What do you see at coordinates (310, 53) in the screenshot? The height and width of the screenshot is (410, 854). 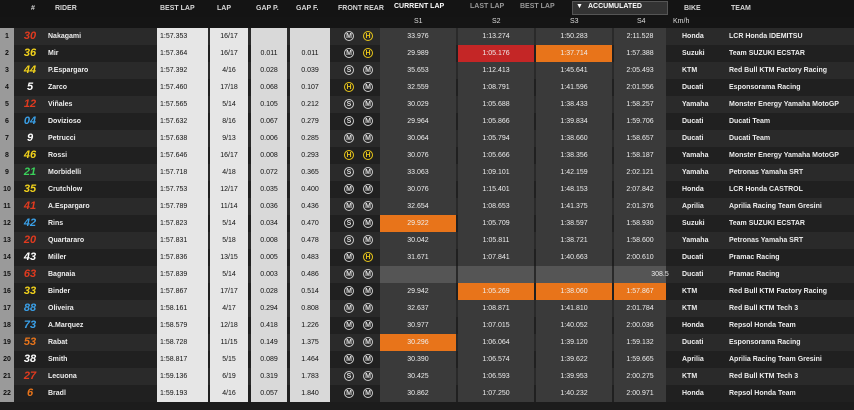 I see `cell-gf: 0.011` at bounding box center [310, 53].